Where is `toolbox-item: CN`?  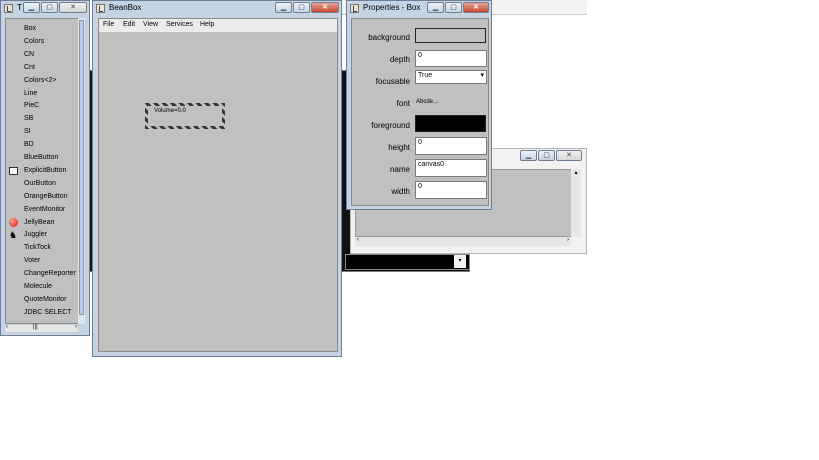 toolbox-item: CN is located at coordinates (29, 54).